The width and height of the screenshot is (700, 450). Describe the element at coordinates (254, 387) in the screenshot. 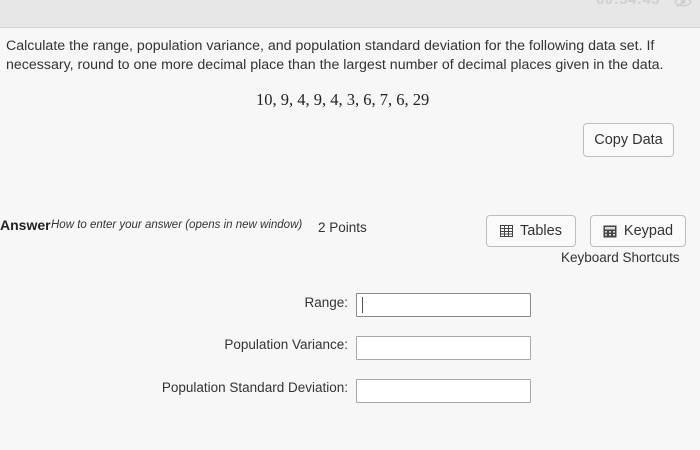

I see `population-sd-label: Population Standard Deviation:` at that location.